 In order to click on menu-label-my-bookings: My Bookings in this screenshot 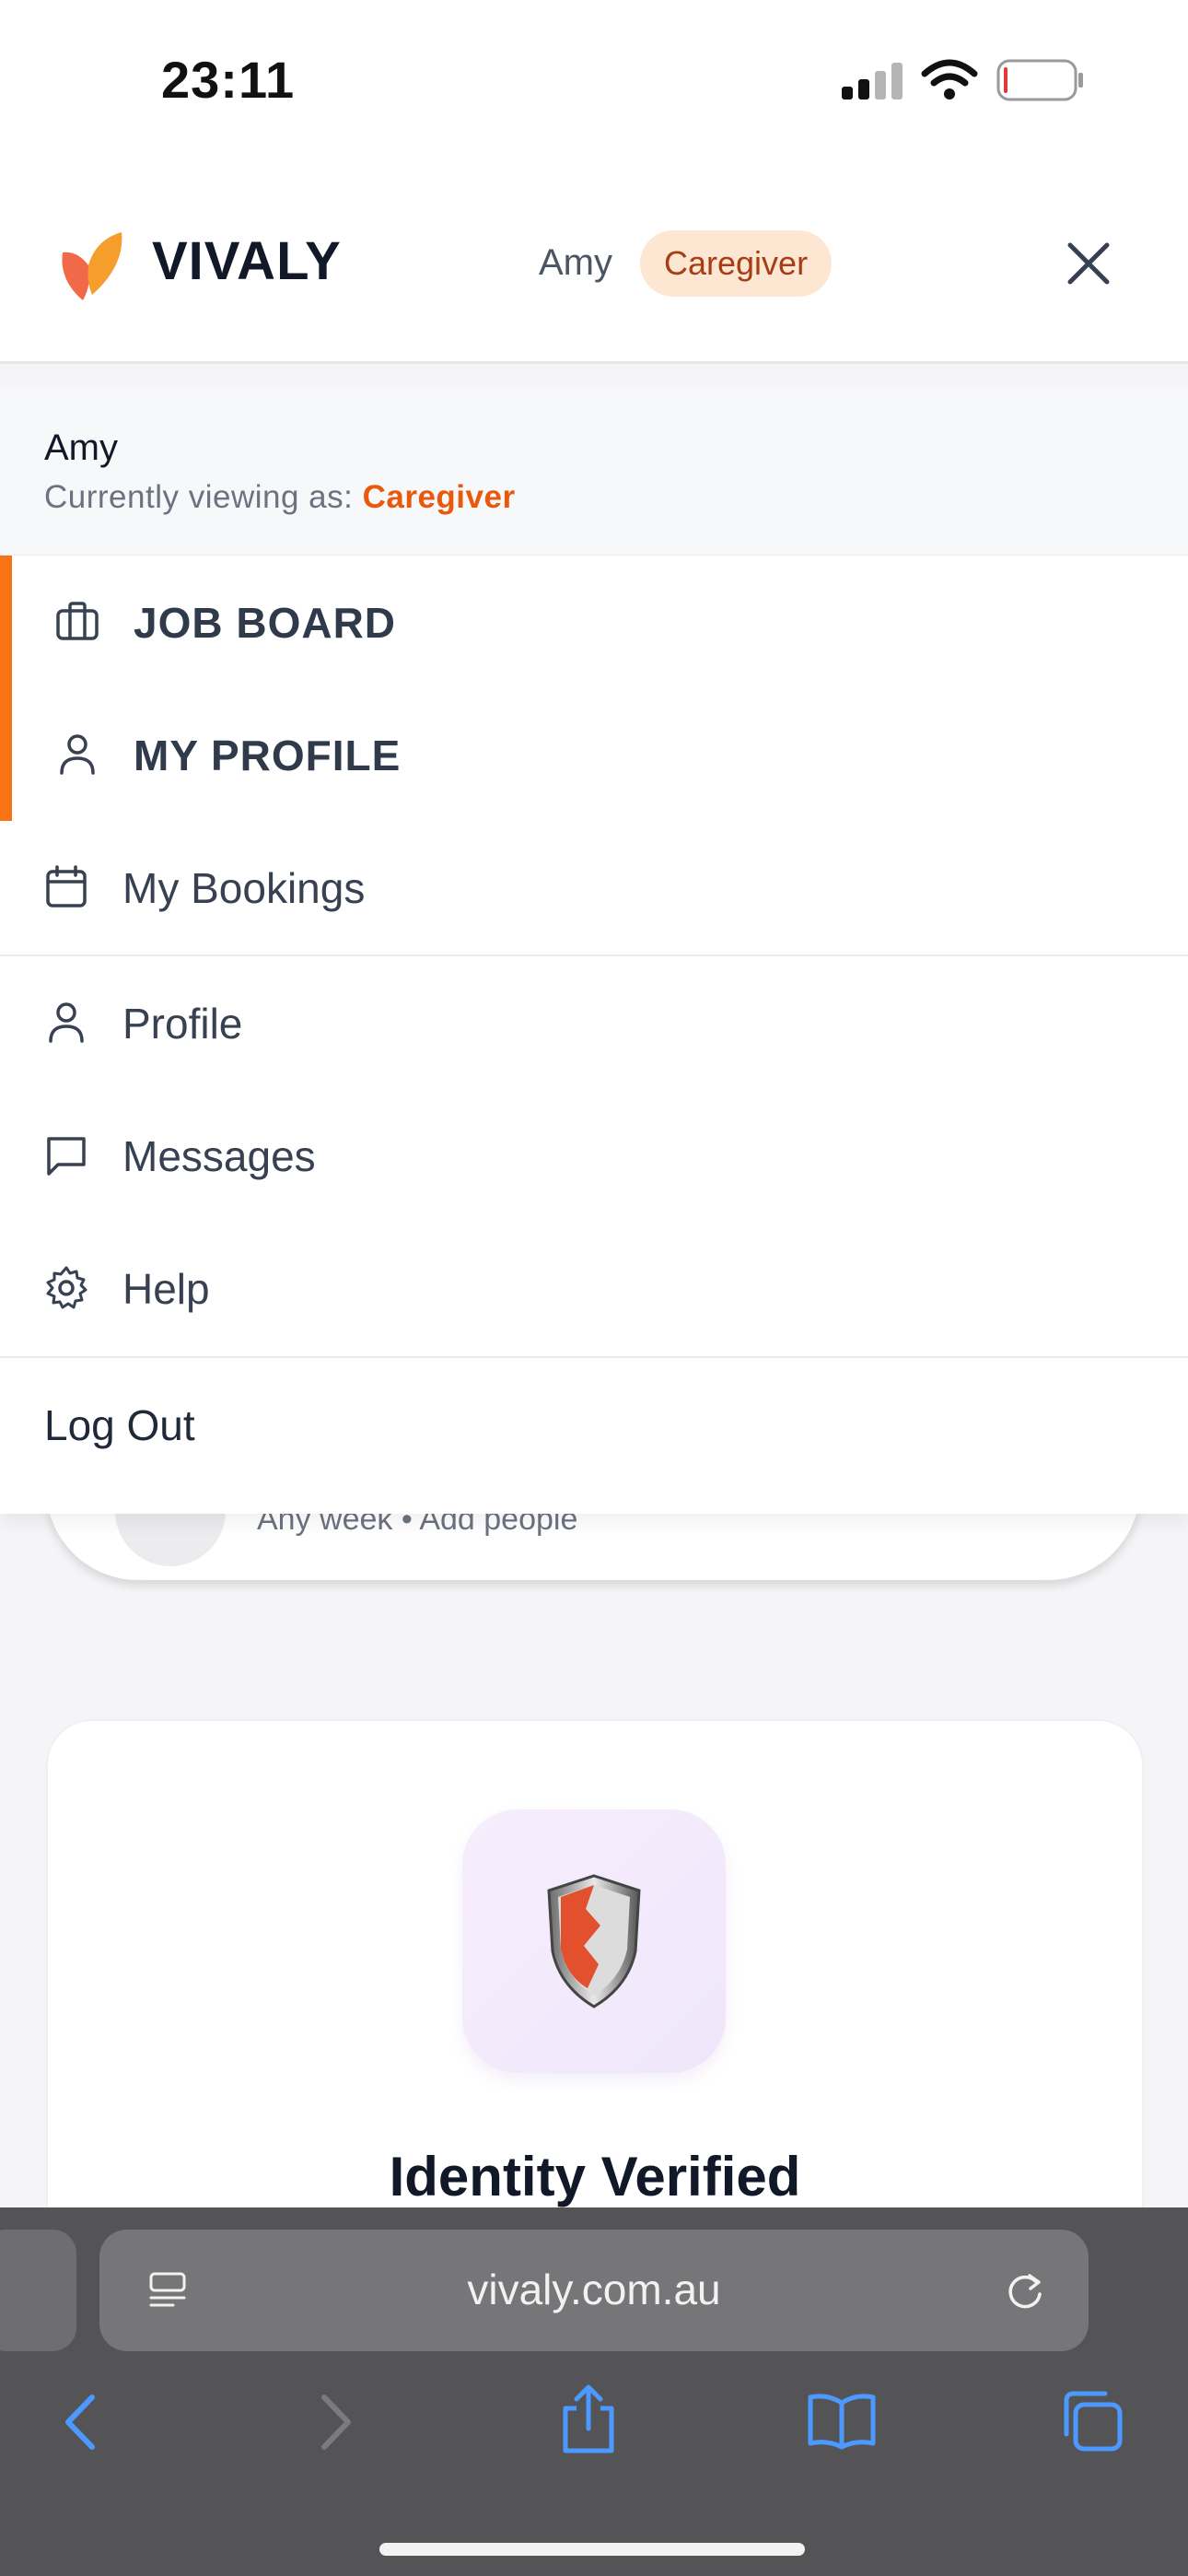, I will do `click(244, 888)`.